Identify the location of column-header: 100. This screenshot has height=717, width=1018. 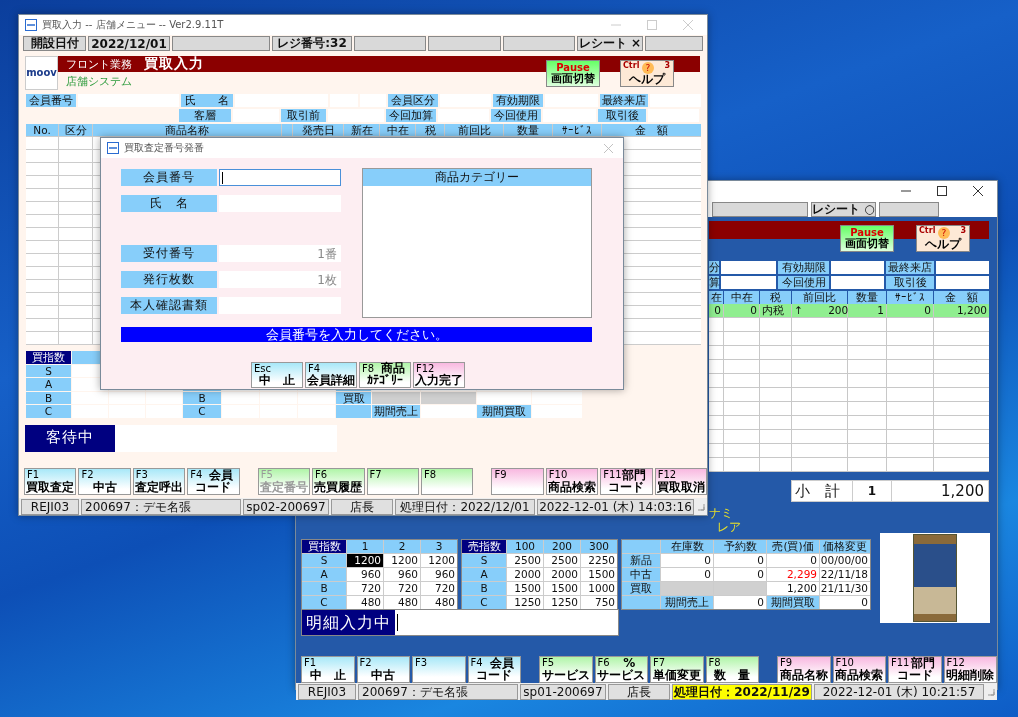
(525, 546).